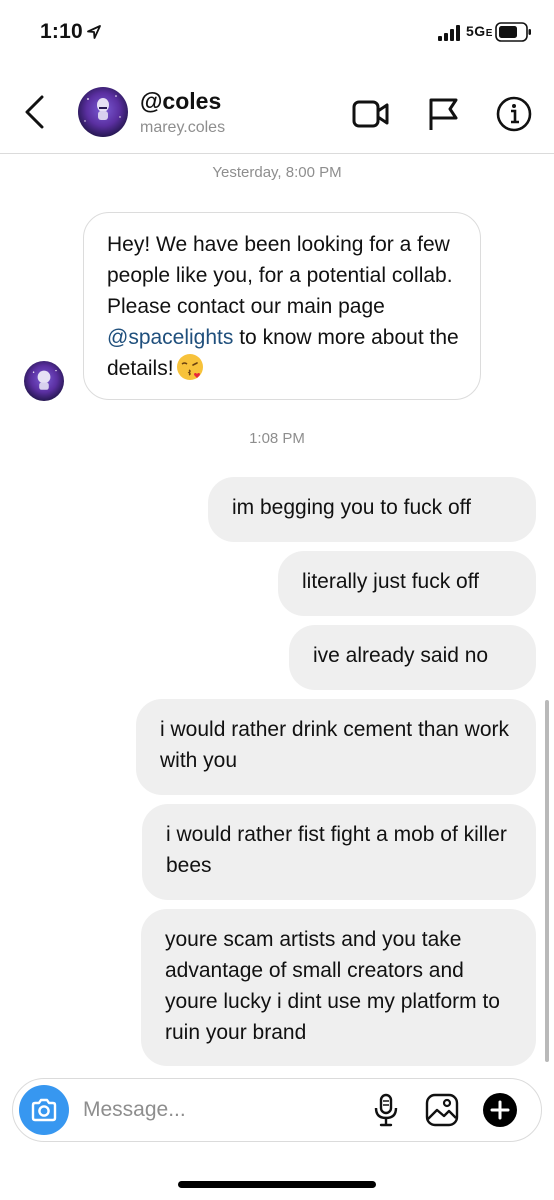 This screenshot has width=554, height=1200. What do you see at coordinates (449, 33) in the screenshot?
I see `signal-icon` at bounding box center [449, 33].